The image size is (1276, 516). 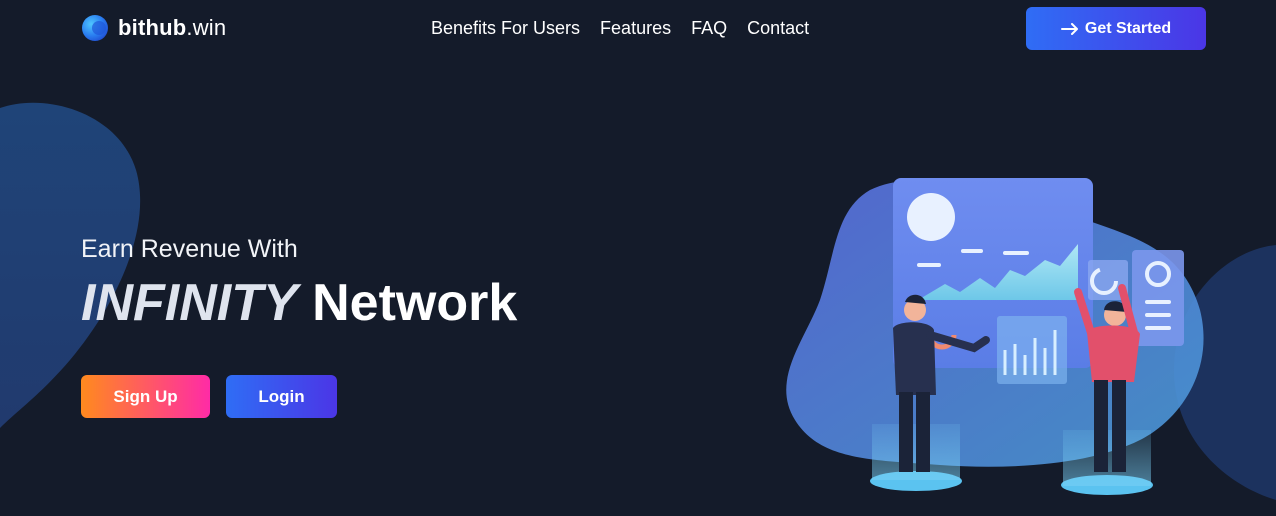 I want to click on hero-subtitle: Earn Revenue With, so click(x=189, y=249).